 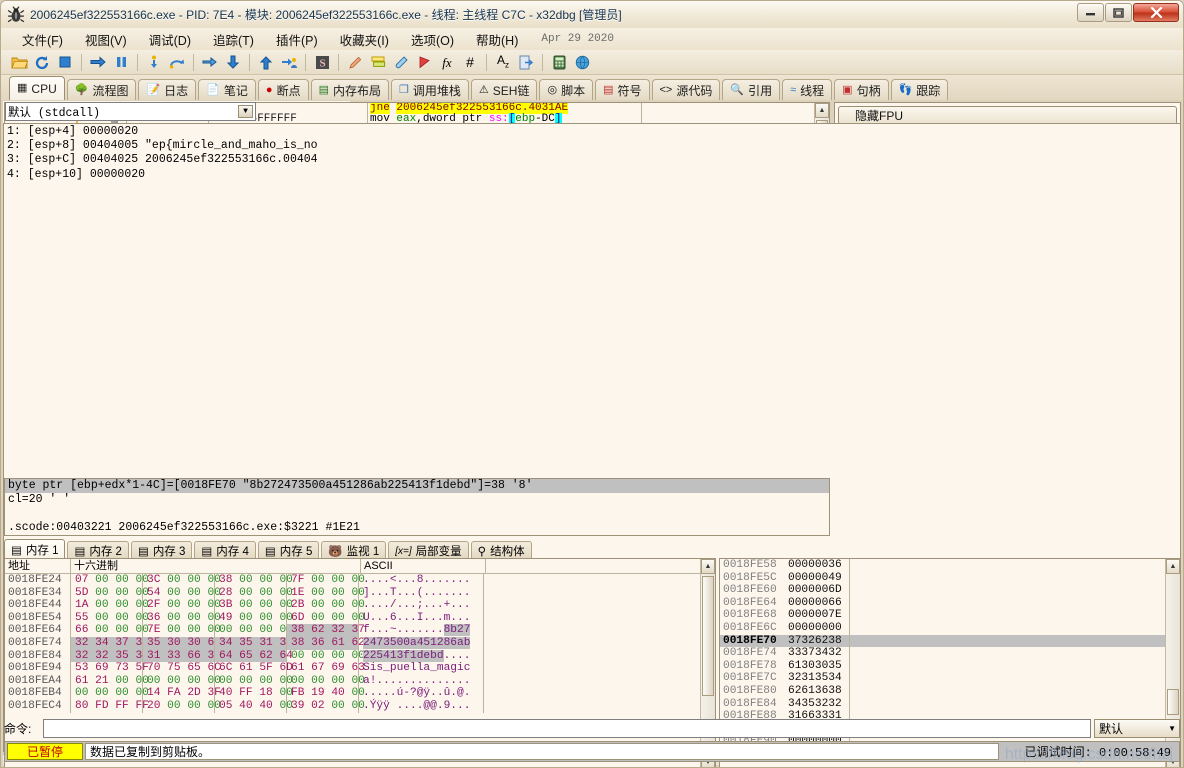 I want to click on dump-hex-group: 34 35 31 32, so click(x=254, y=643).